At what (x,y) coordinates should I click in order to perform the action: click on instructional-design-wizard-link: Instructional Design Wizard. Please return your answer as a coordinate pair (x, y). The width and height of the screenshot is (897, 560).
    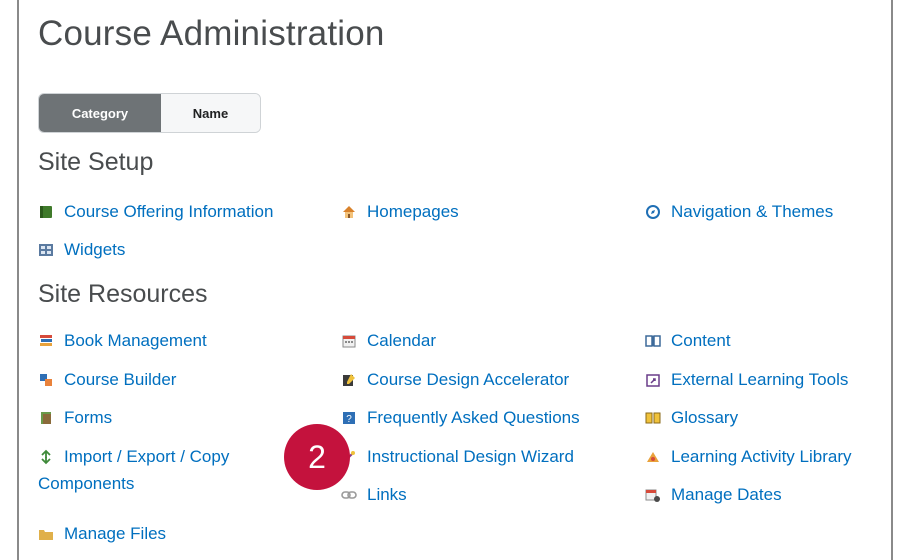
    Looking at the image, I should click on (457, 457).